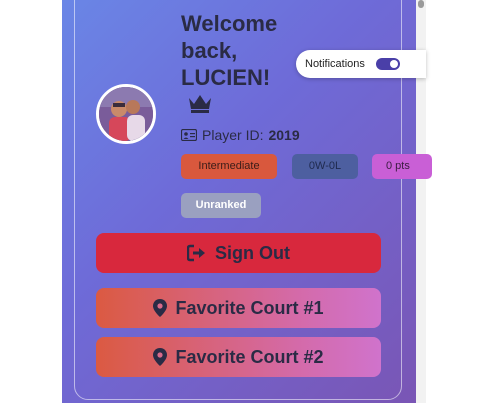 The height and width of the screenshot is (403, 489). What do you see at coordinates (196, 253) in the screenshot?
I see `sign-out-icon` at bounding box center [196, 253].